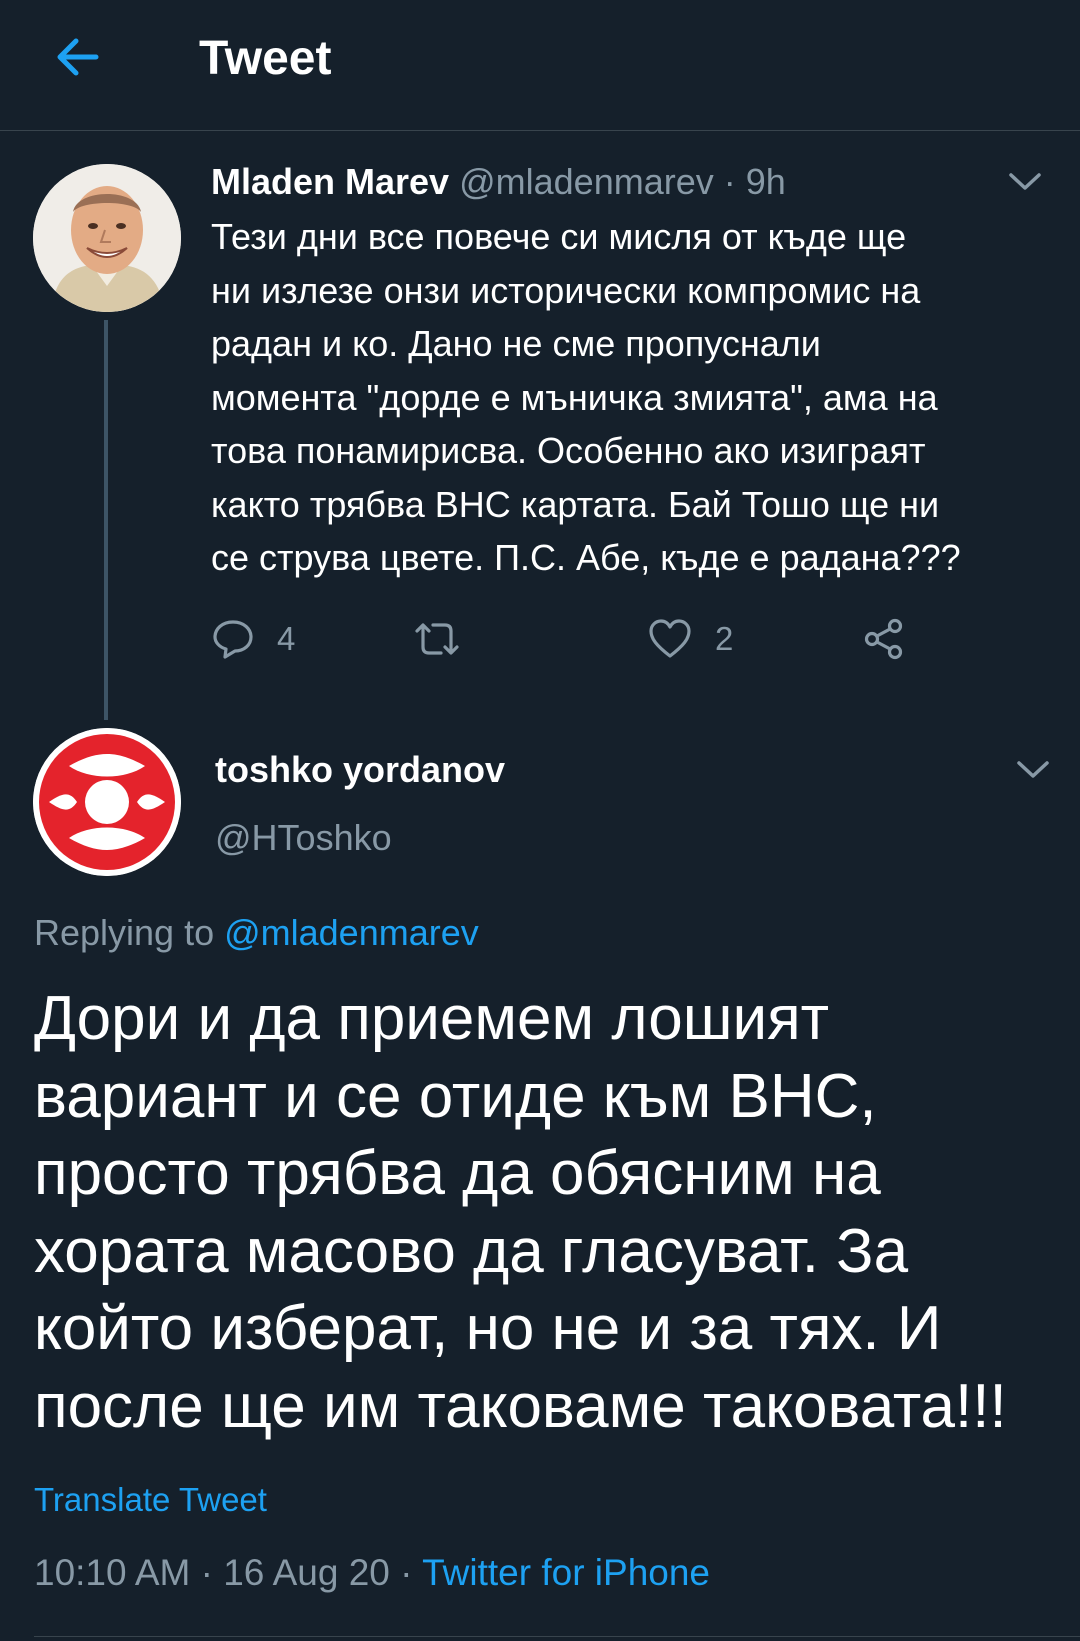 The height and width of the screenshot is (1641, 1080). What do you see at coordinates (516, 343) in the screenshot?
I see `tweet-text-line: радан и ко. Дано не сме пропуснали` at bounding box center [516, 343].